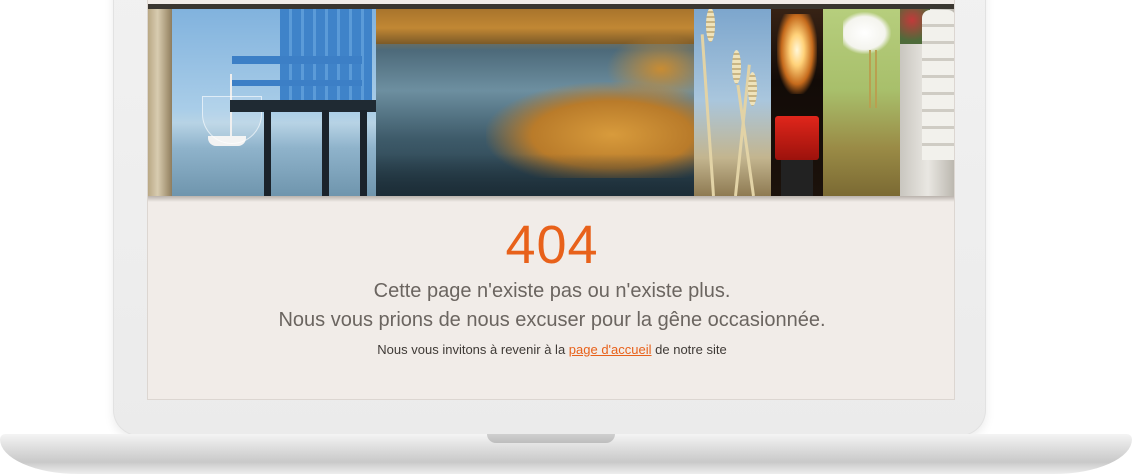 Image resolution: width=1132 pixels, height=474 pixels. I want to click on photo-fishing-hut, so click(274, 100).